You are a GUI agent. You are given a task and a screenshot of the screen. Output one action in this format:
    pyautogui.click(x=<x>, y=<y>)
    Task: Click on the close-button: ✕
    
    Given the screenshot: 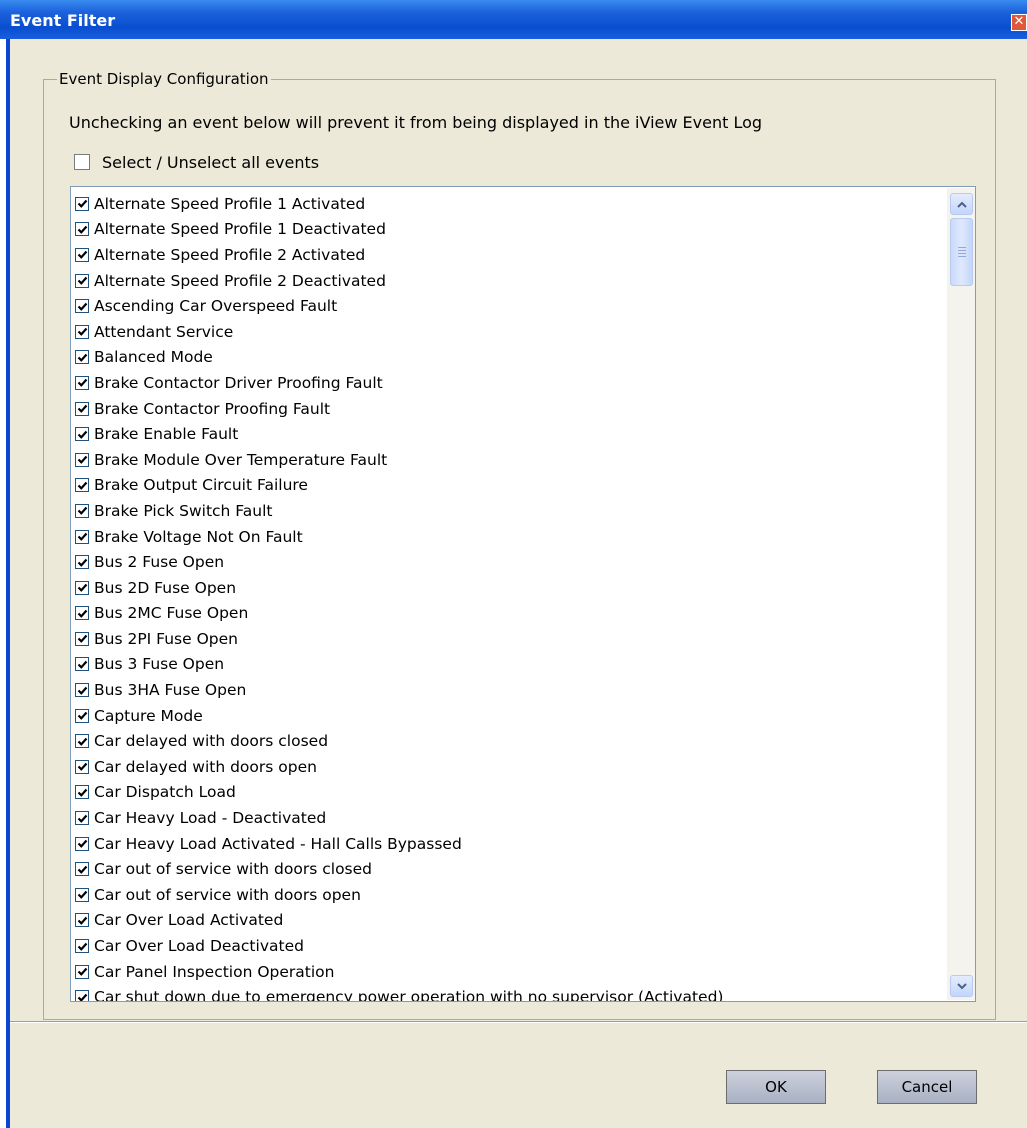 What is the action you would take?
    pyautogui.click(x=1019, y=22)
    